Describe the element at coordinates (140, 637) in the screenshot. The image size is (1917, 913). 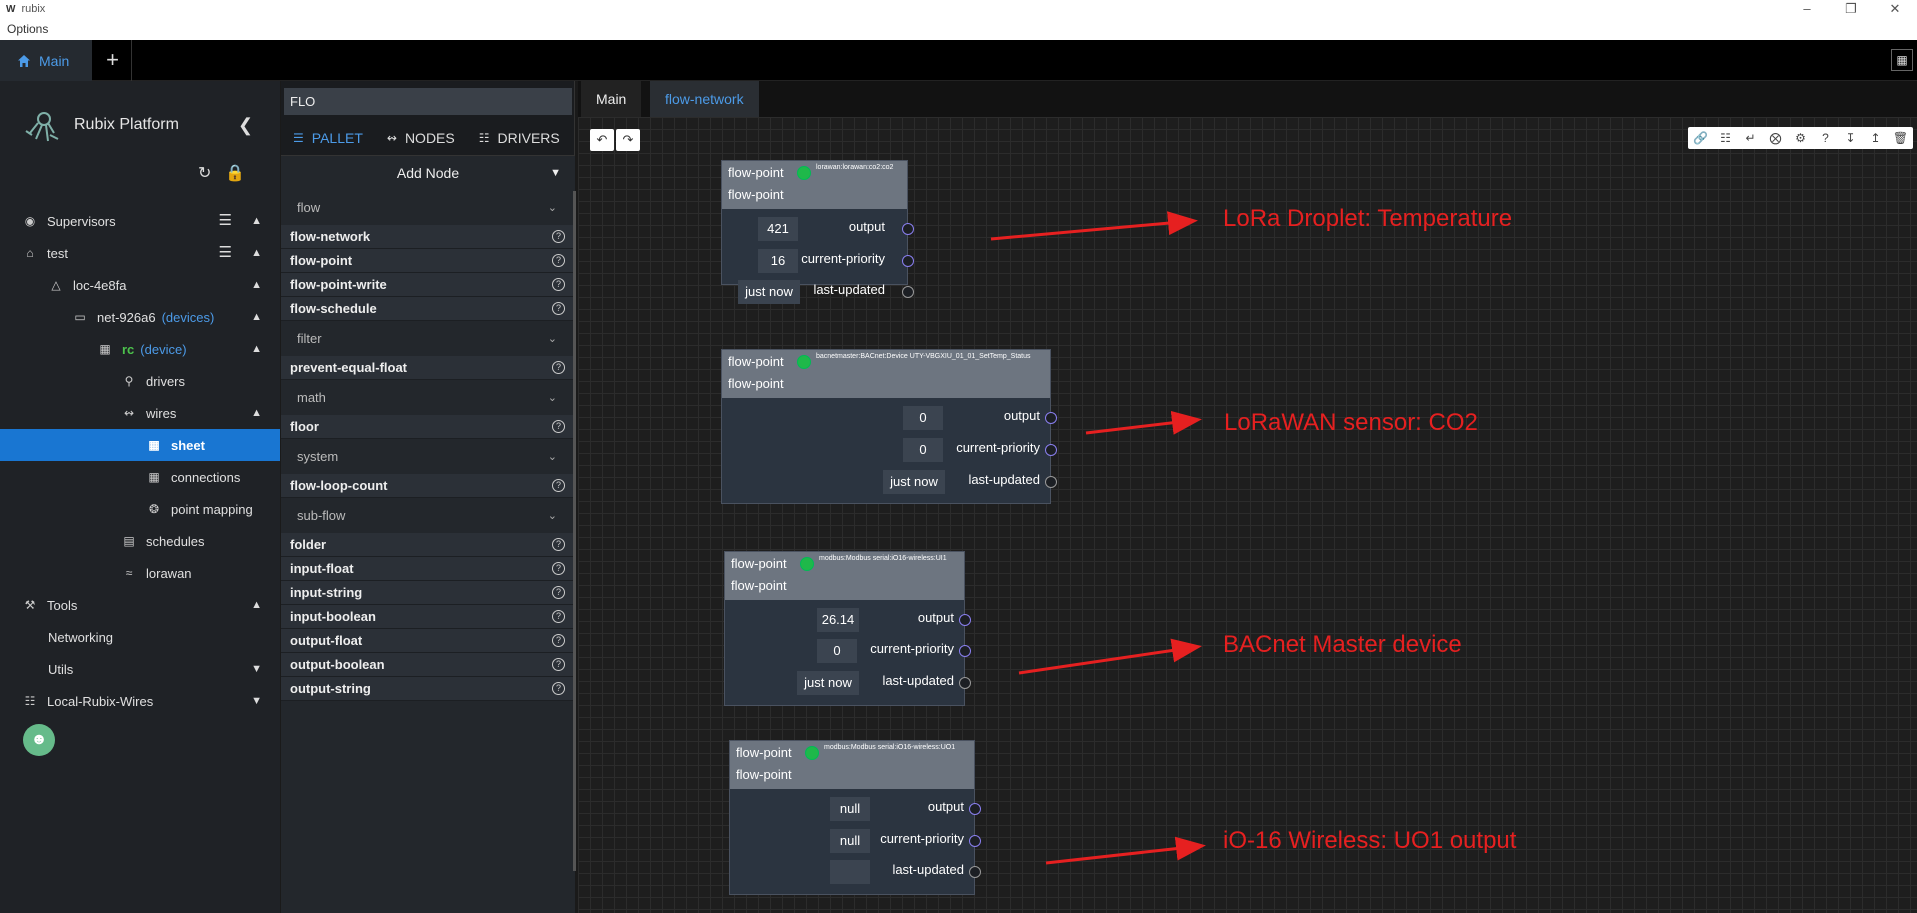
I see `tree-item-networking: Networking` at that location.